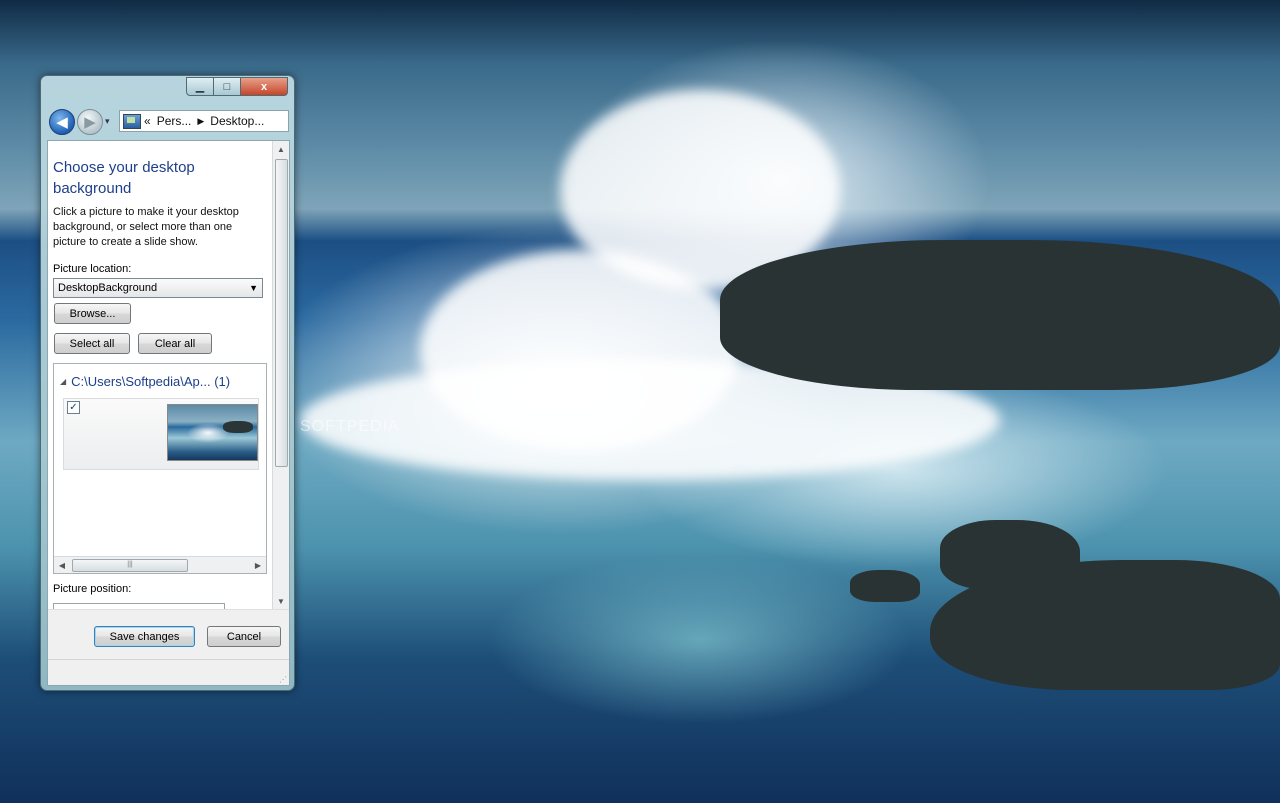 The height and width of the screenshot is (803, 1280). Describe the element at coordinates (281, 601) in the screenshot. I see `scroll-down-icon: ▼` at that location.